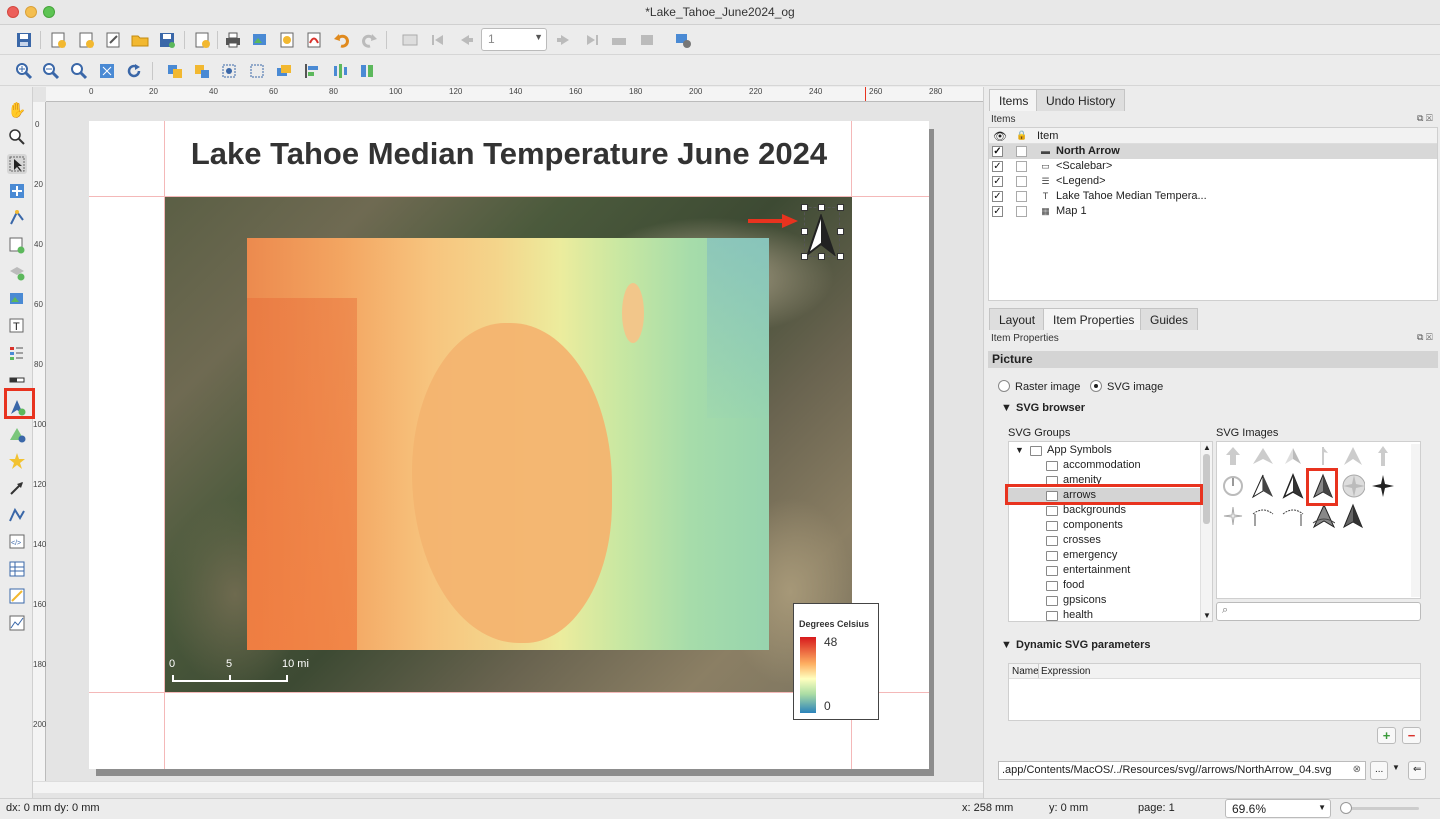 The image size is (1440, 819). What do you see at coordinates (1278, 808) in the screenshot?
I see `zoom-combo: 69.6% ▼` at bounding box center [1278, 808].